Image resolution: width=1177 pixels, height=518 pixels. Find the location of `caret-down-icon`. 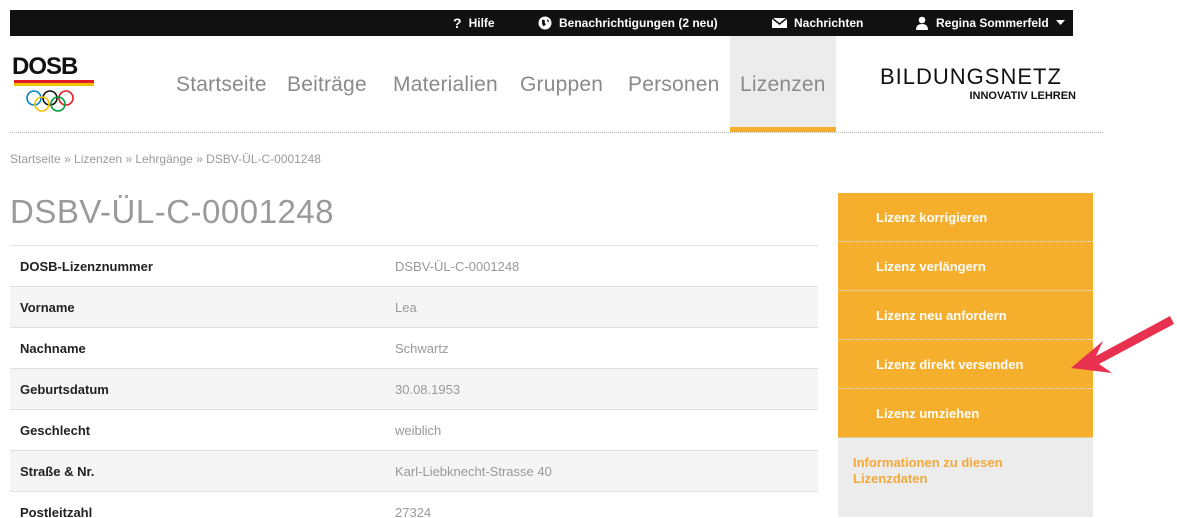

caret-down-icon is located at coordinates (1060, 23).